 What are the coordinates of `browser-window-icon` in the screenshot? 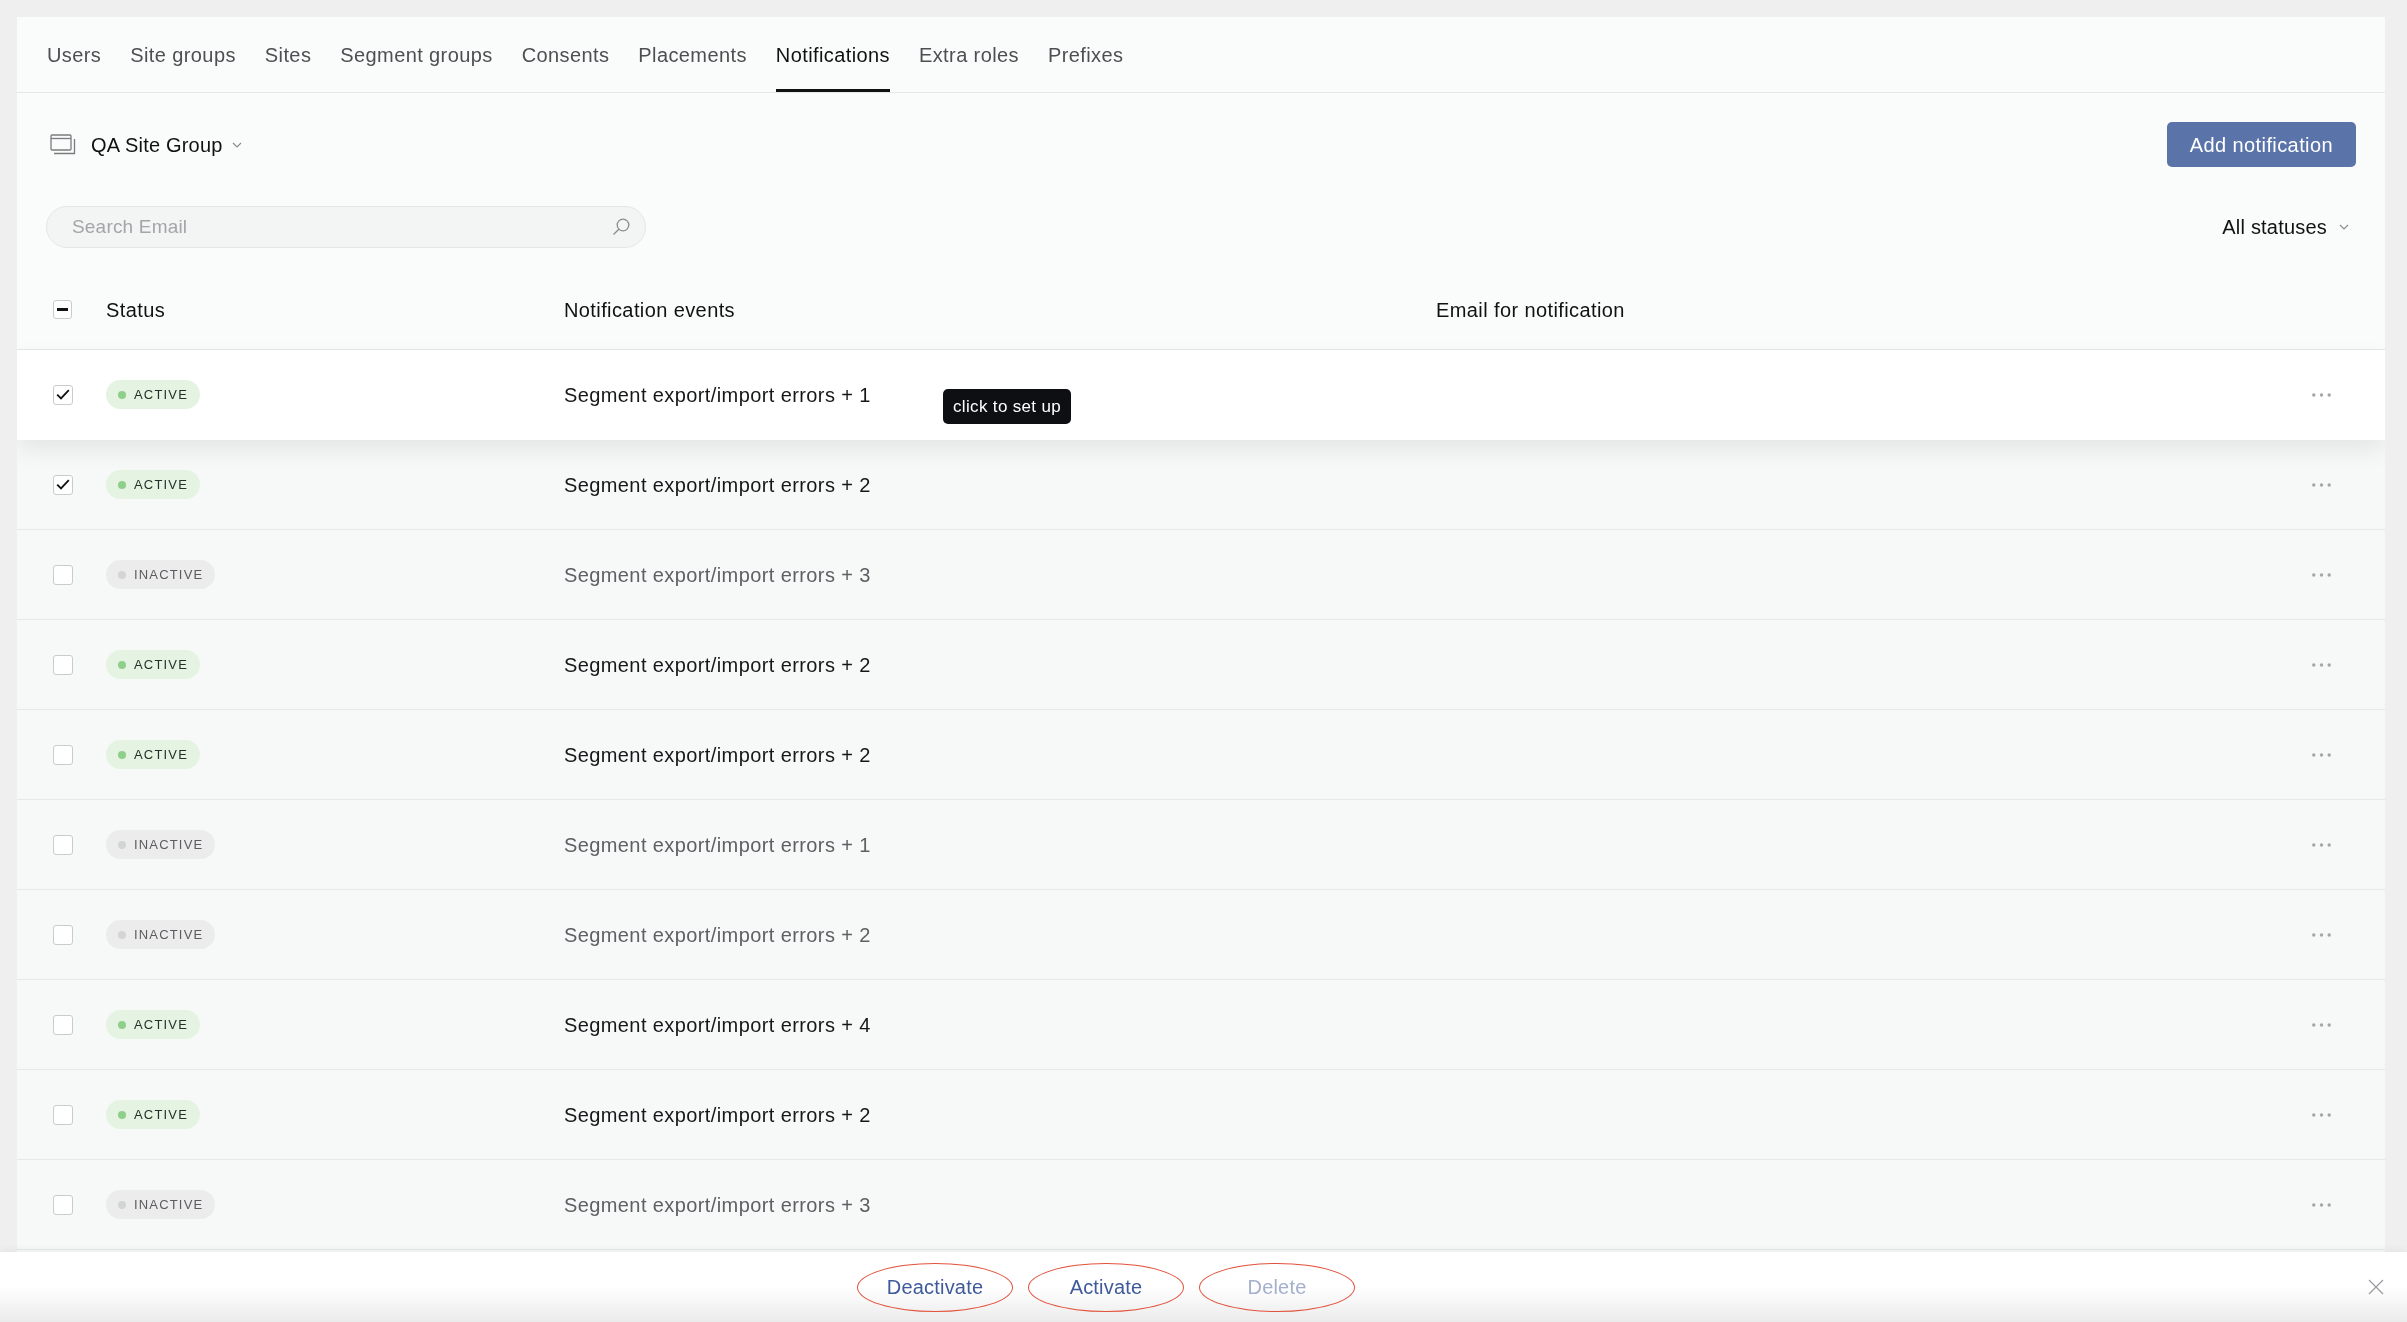 It's located at (63, 144).